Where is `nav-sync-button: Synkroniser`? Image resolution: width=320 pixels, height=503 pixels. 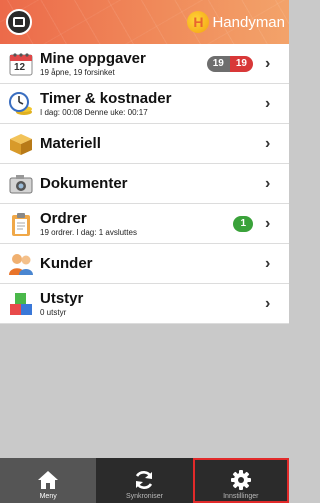
nav-sync-button: Synkroniser is located at coordinates (144, 480).